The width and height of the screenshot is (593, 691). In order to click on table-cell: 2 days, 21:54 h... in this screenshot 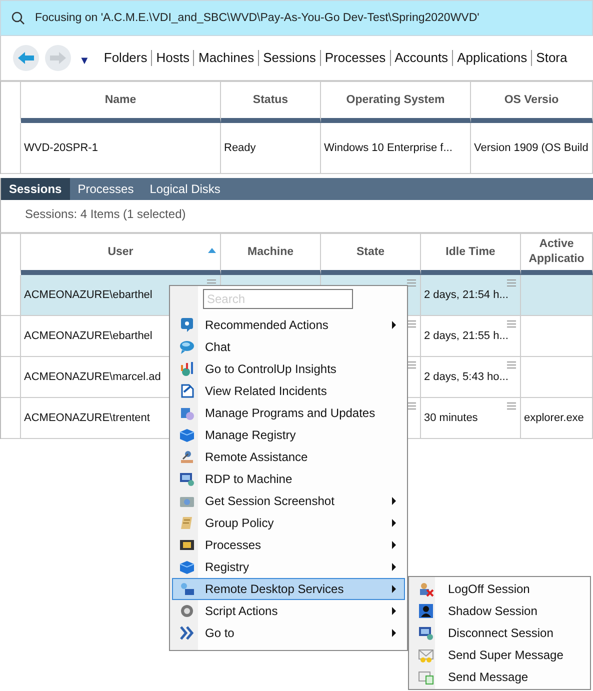, I will do `click(471, 295)`.